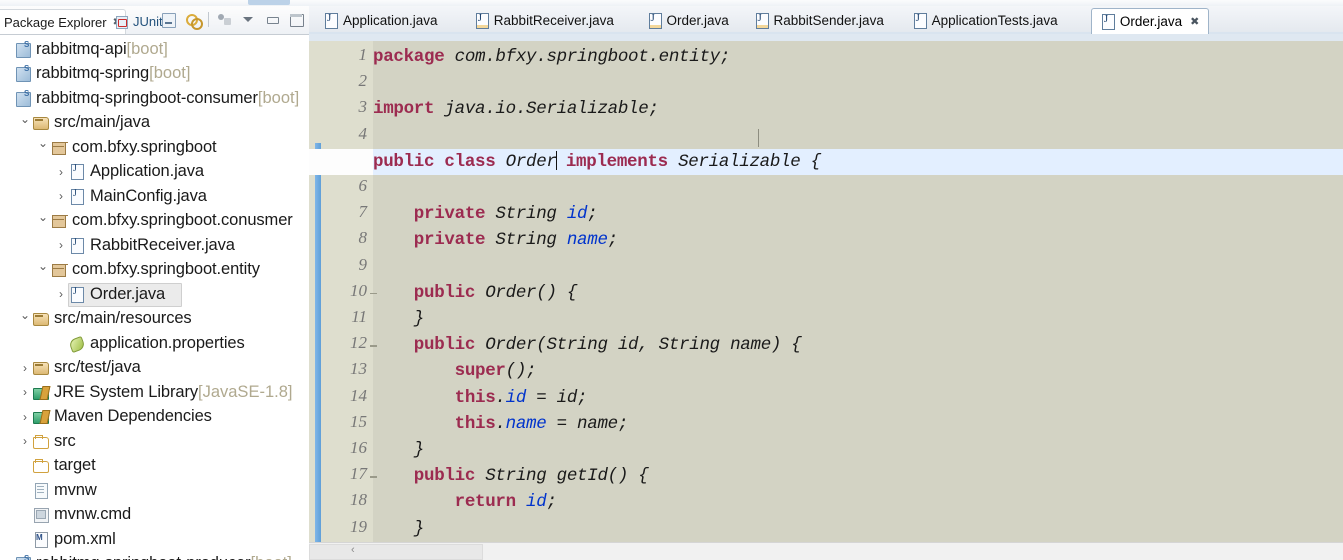 This screenshot has width=1343, height=560. I want to click on code-token: com.bfxy.springboot.entity;, so click(587, 57).